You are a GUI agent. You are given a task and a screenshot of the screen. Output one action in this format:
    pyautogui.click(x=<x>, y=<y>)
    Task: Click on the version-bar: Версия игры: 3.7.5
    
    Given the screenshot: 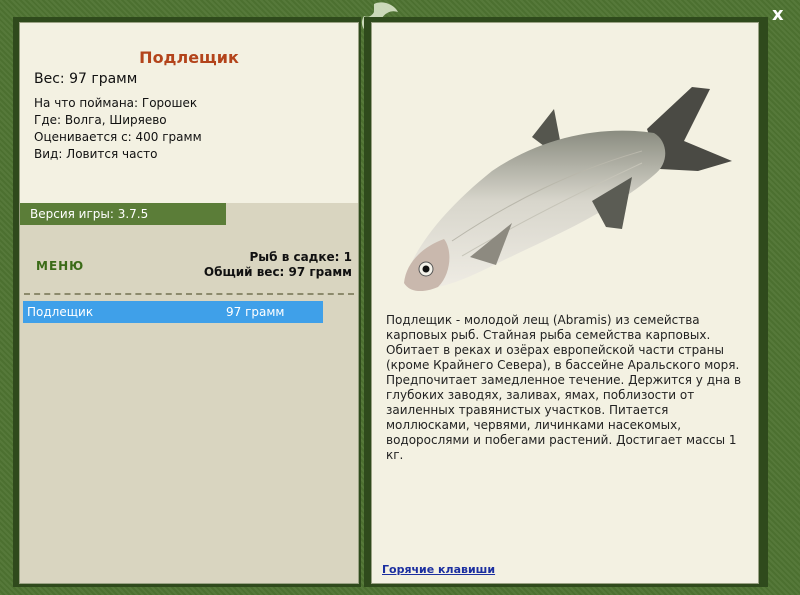 What is the action you would take?
    pyautogui.click(x=123, y=214)
    